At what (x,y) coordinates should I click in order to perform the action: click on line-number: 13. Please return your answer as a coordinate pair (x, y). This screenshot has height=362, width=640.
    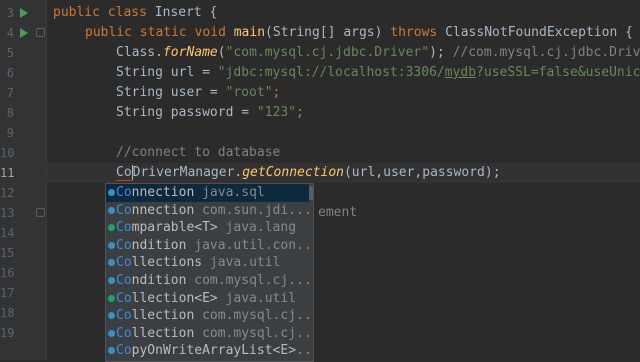
    Looking at the image, I should click on (7, 213).